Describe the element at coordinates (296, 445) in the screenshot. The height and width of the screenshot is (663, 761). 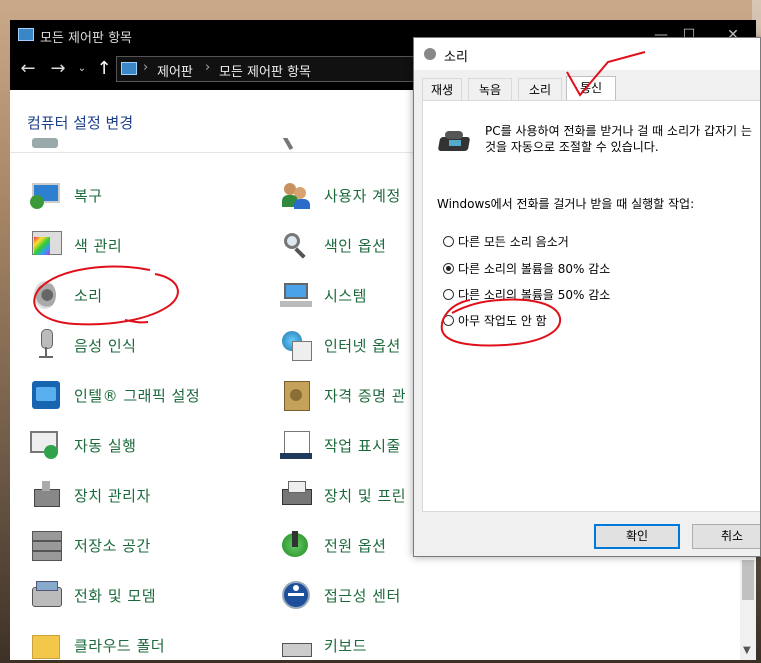
I see `taskbar-icon` at that location.